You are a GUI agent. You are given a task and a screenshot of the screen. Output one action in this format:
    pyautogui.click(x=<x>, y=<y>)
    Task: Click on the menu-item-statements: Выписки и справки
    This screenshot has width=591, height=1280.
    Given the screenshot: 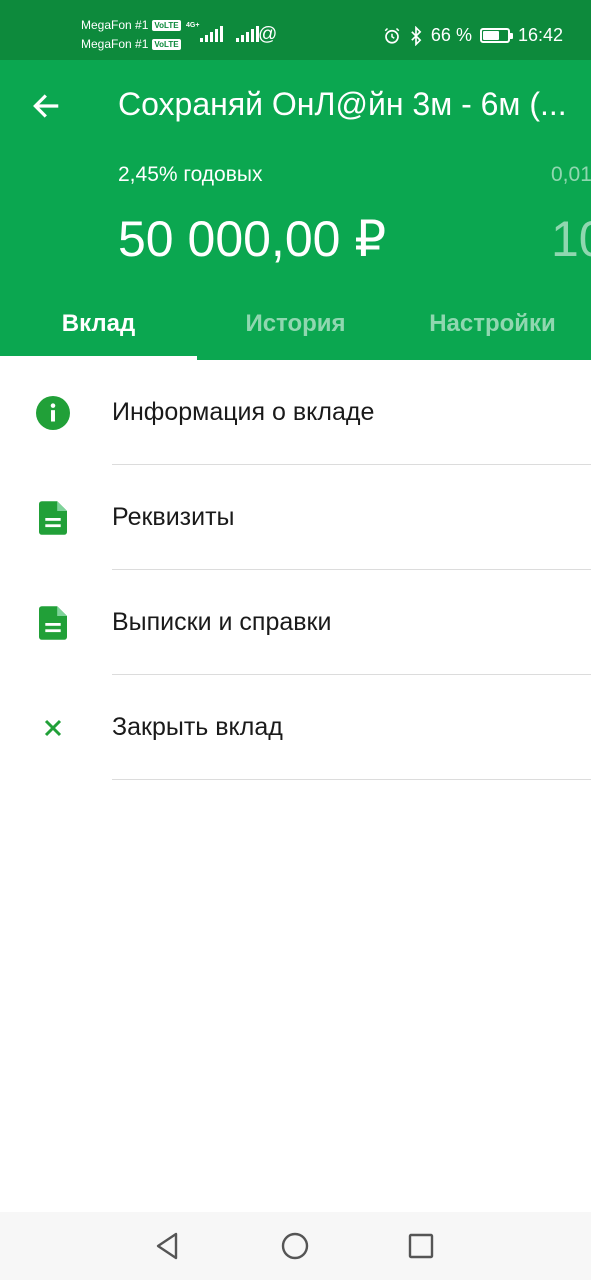 What is the action you would take?
    pyautogui.click(x=295, y=622)
    